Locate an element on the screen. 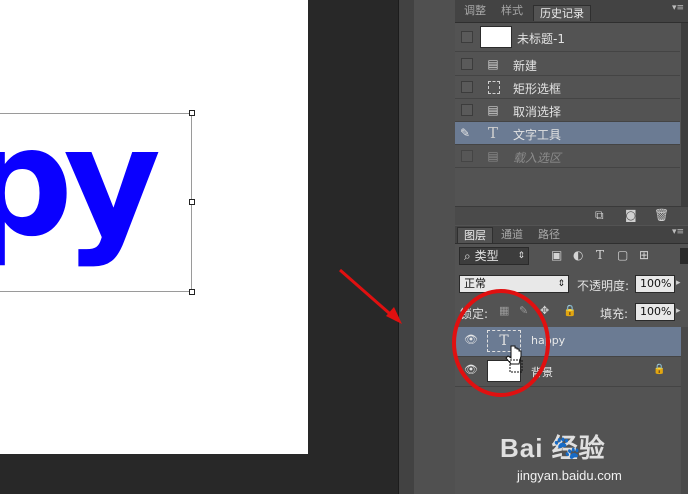  lock-all-icon: 🔒 is located at coordinates (570, 310).